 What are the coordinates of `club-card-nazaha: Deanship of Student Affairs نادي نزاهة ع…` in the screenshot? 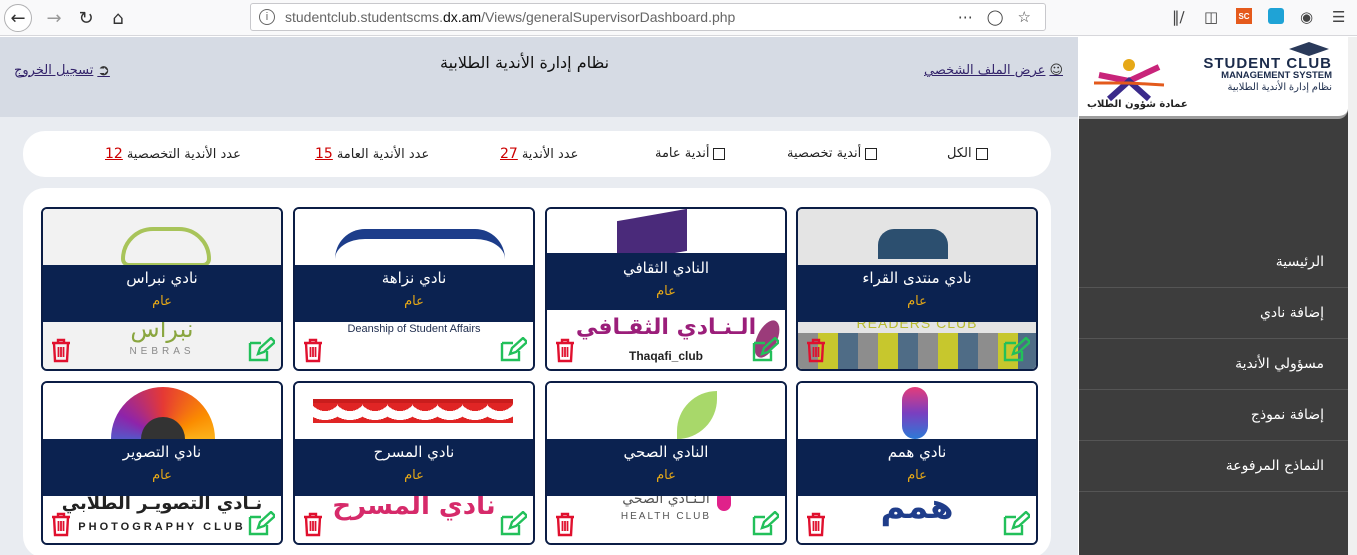 It's located at (414, 289).